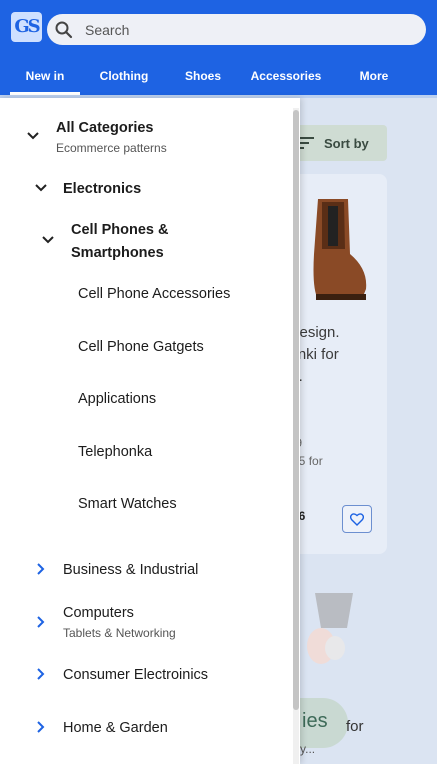 The image size is (437, 771). I want to click on bottom-strip, so click(218, 767).